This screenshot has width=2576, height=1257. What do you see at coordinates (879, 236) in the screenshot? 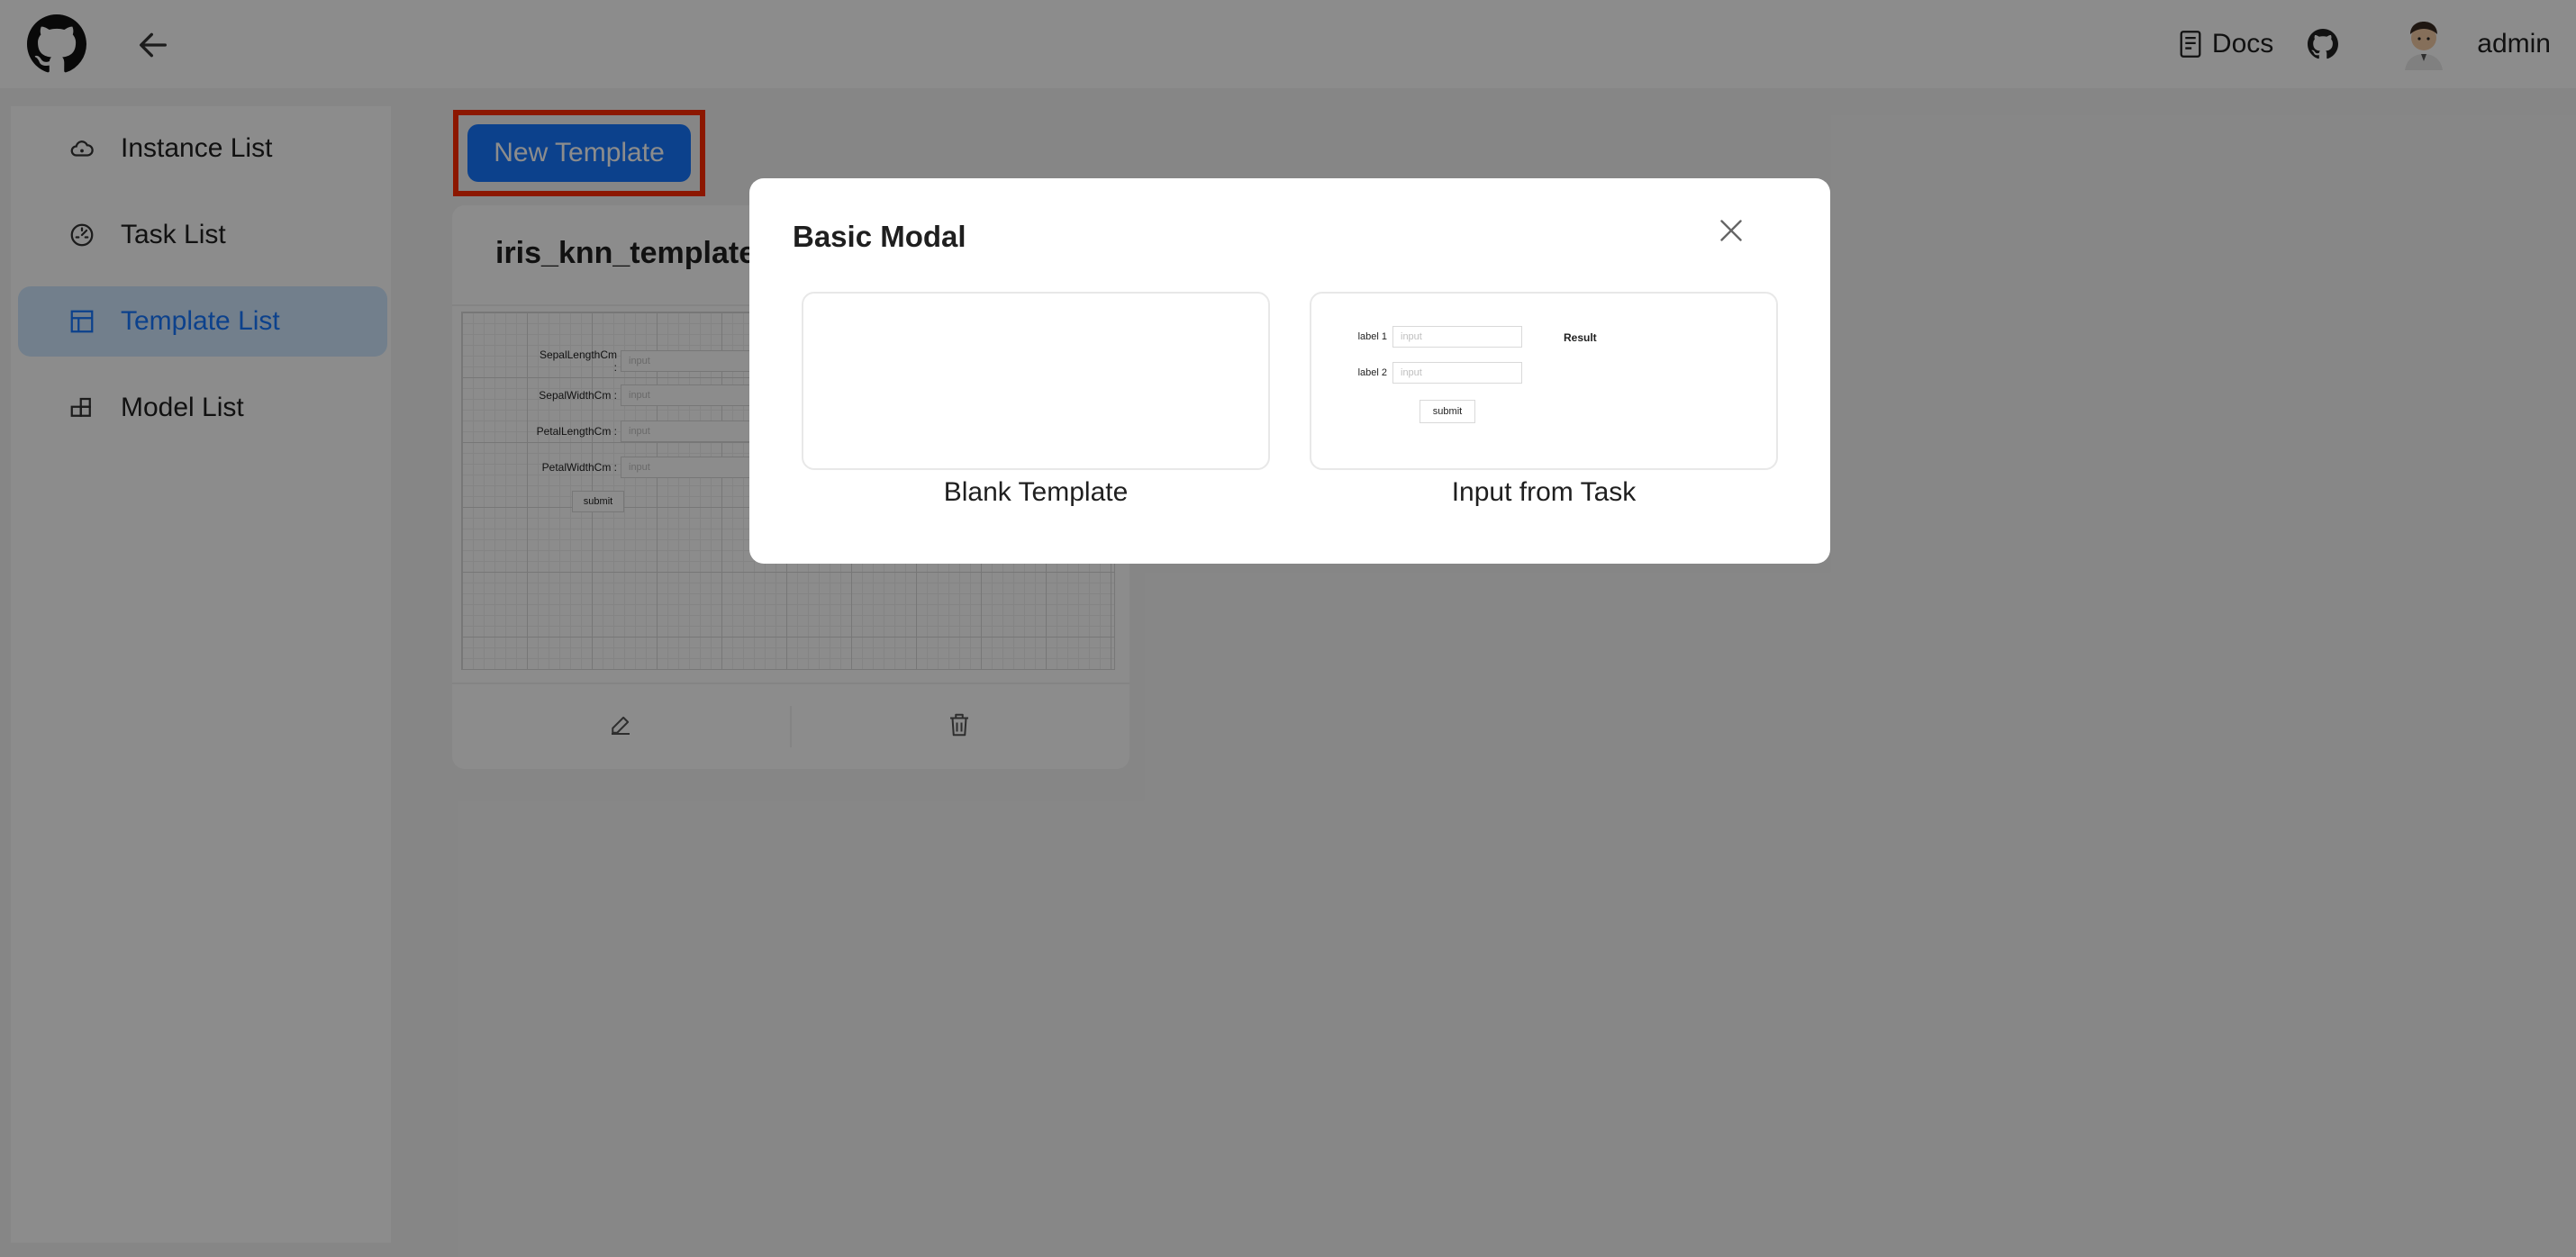
I see `modal-title: Basic Modal` at bounding box center [879, 236].